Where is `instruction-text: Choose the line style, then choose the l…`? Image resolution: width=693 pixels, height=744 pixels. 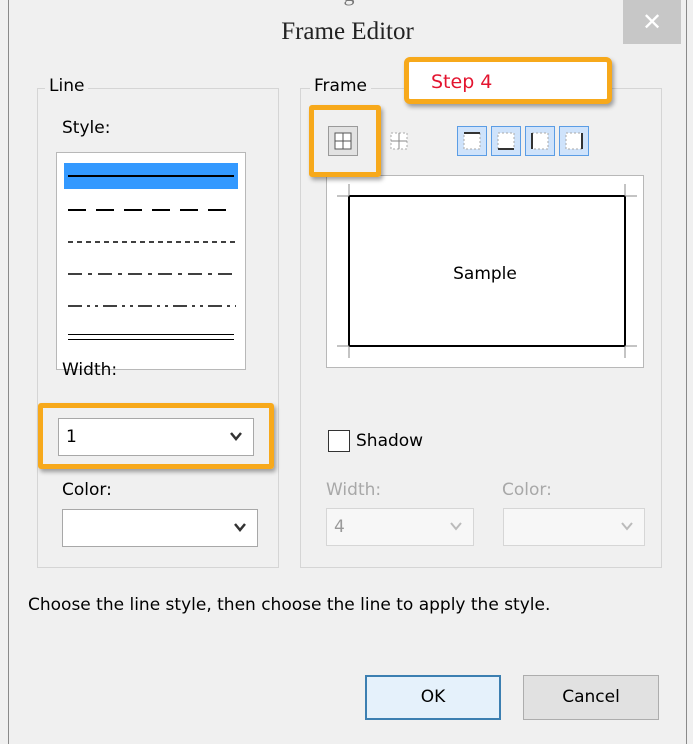 instruction-text: Choose the line style, then choose the l… is located at coordinates (289, 605).